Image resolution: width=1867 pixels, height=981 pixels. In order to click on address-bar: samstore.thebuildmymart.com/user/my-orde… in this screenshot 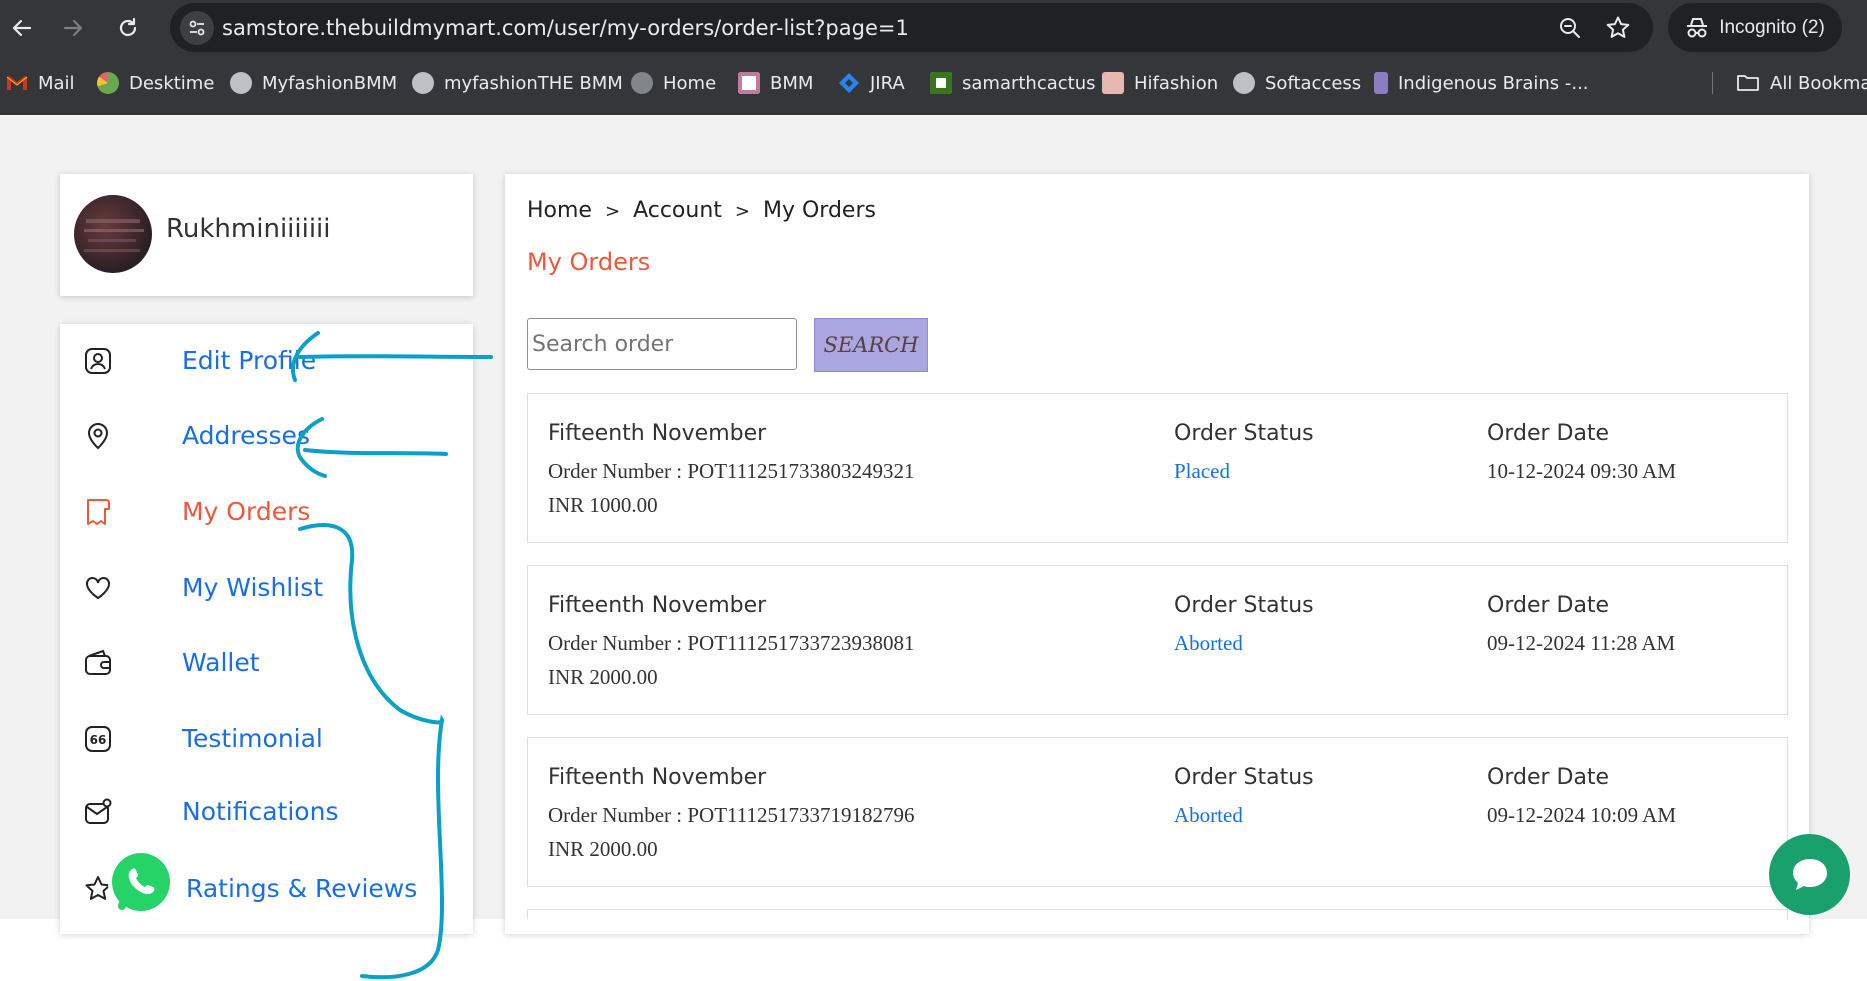, I will do `click(911, 27)`.